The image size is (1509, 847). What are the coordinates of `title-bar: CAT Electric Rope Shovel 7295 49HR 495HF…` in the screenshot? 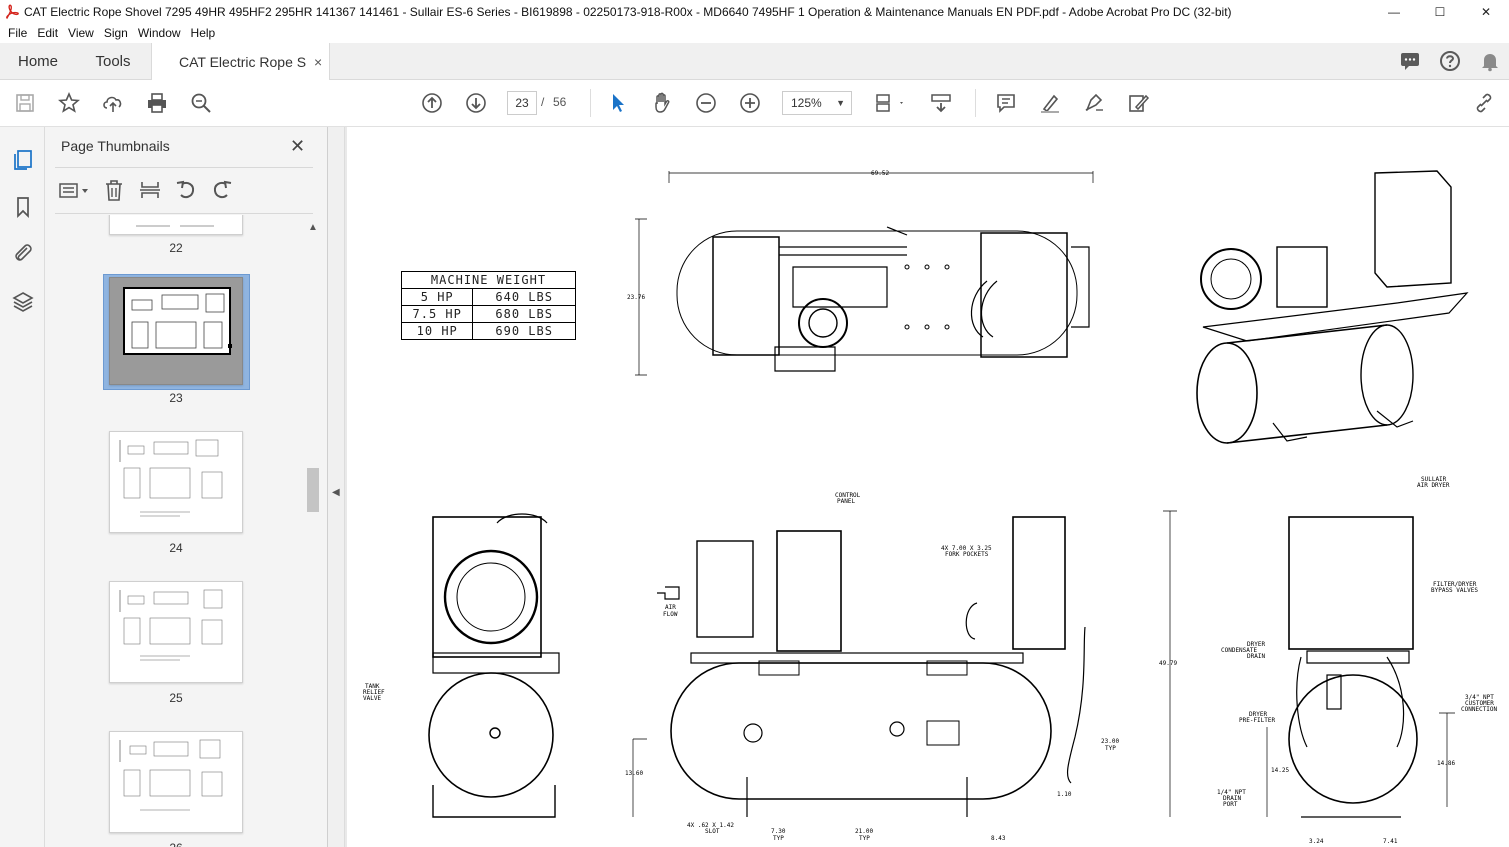 It's located at (754, 11).